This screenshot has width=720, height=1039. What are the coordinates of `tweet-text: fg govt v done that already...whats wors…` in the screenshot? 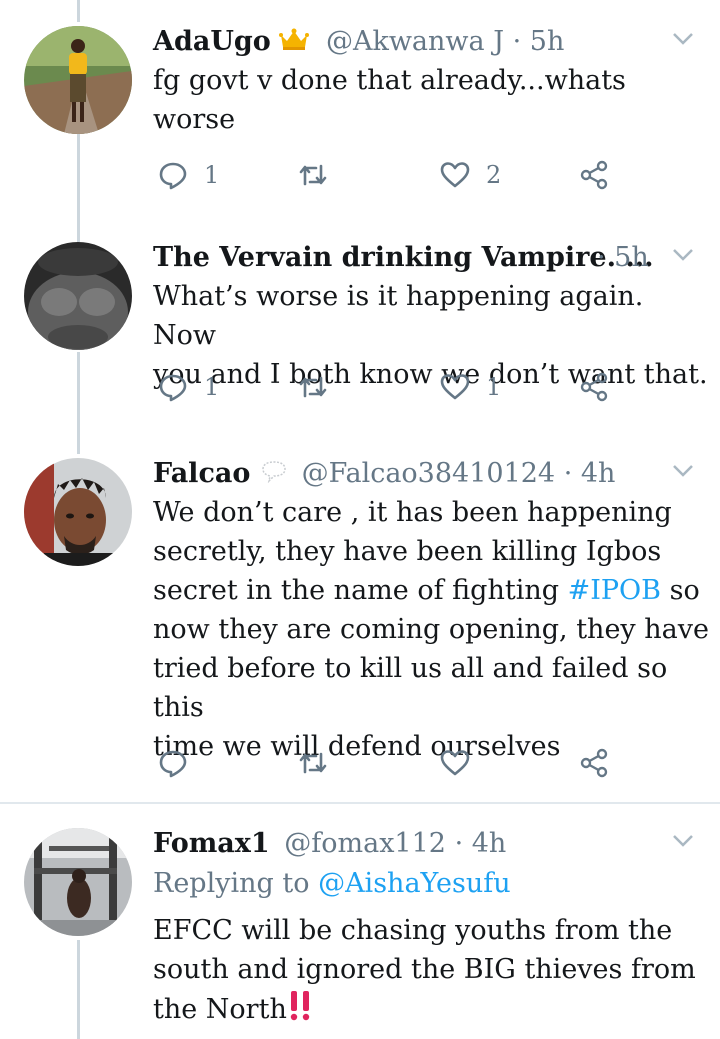 It's located at (389, 100).